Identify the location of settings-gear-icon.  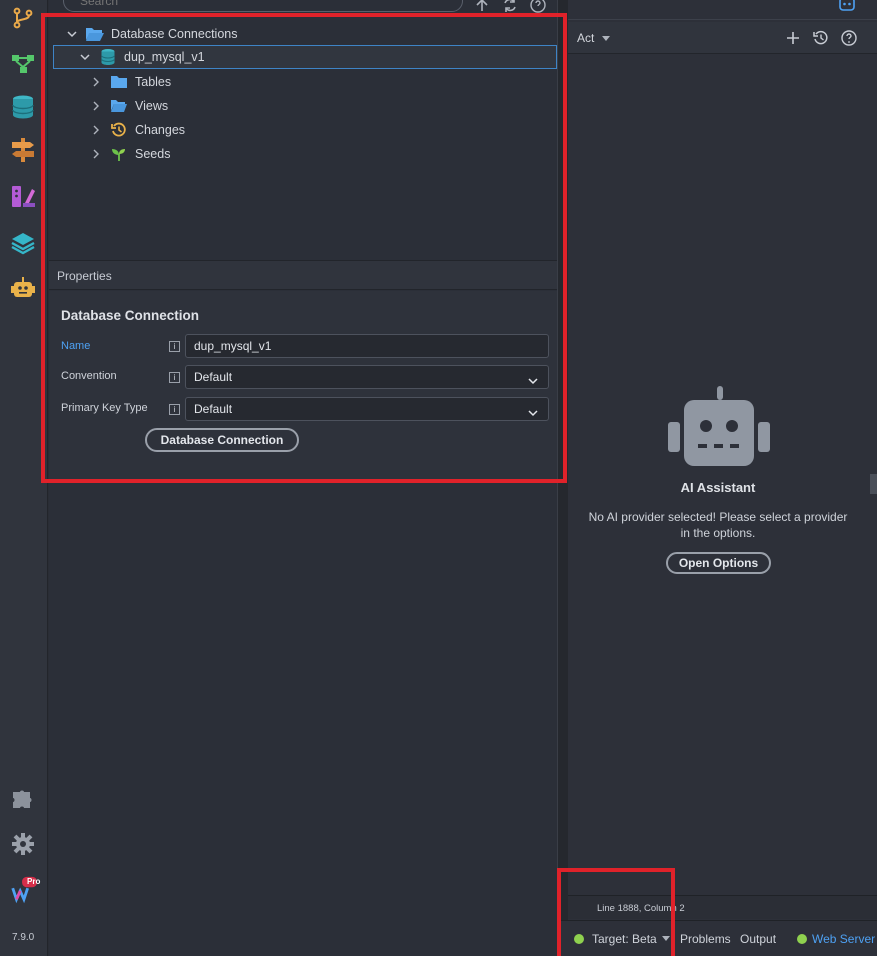
(23, 844).